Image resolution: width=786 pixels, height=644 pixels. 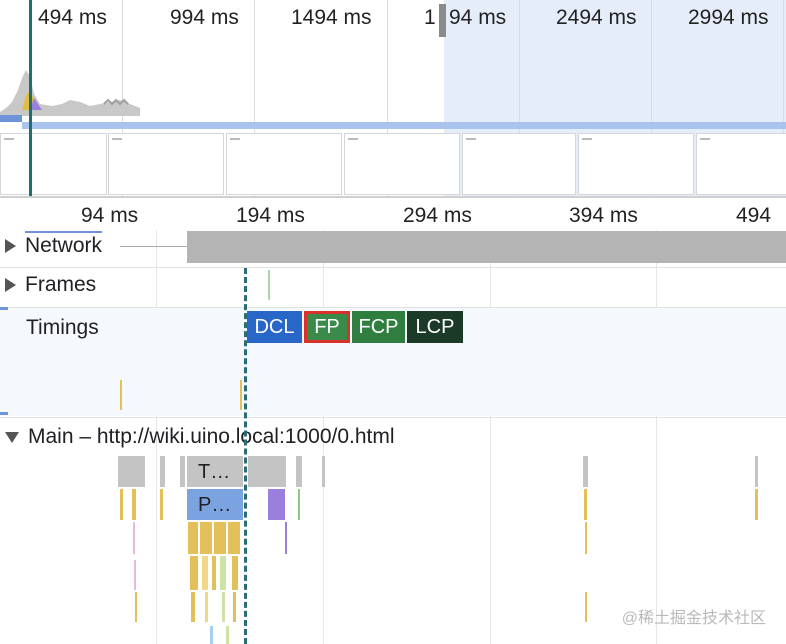 I want to click on frame-marker, so click(x=269, y=285).